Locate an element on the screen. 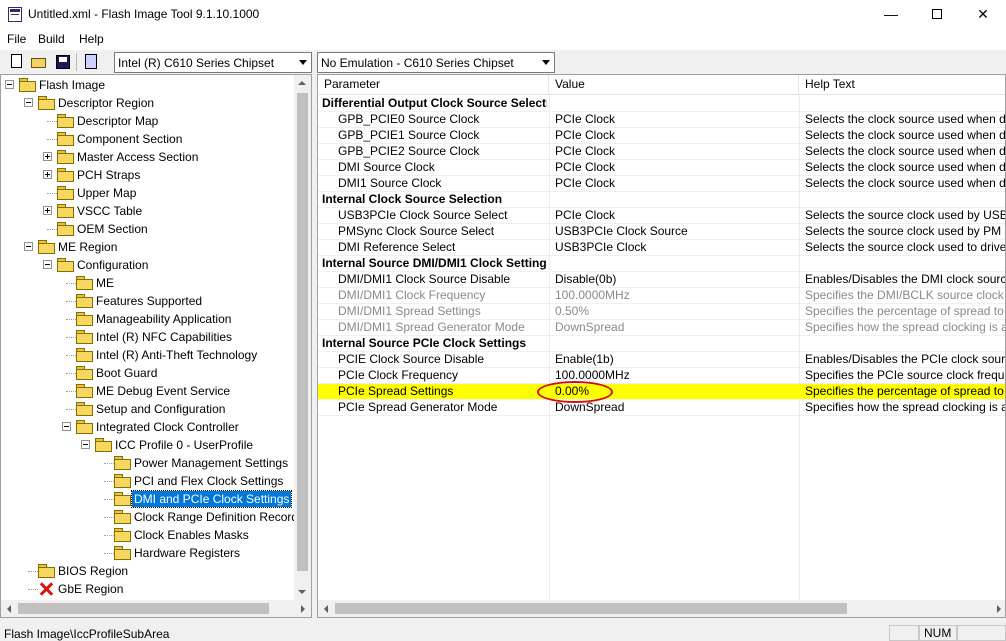 Image resolution: width=1006 pixels, height=641 pixels. tree-item: Hardware Registers is located at coordinates (148, 553).